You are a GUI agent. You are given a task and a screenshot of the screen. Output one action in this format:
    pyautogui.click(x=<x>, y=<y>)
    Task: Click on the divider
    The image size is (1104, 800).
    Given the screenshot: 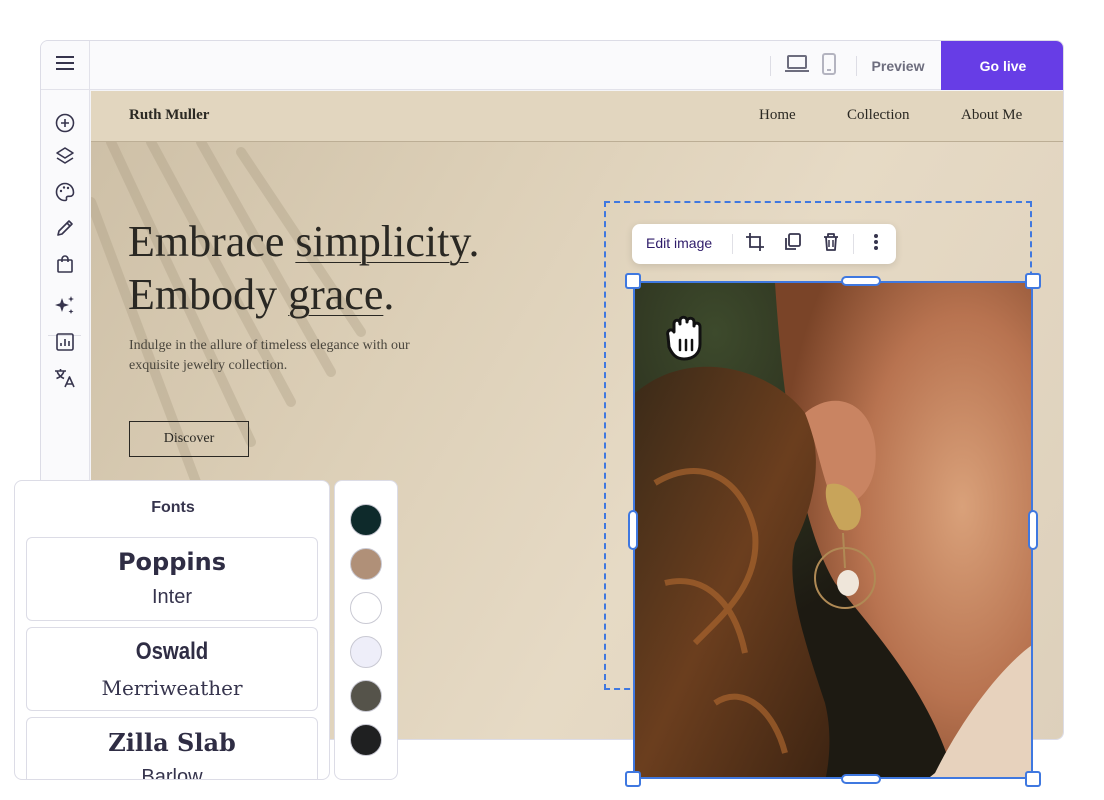 What is the action you would take?
    pyautogui.click(x=770, y=66)
    